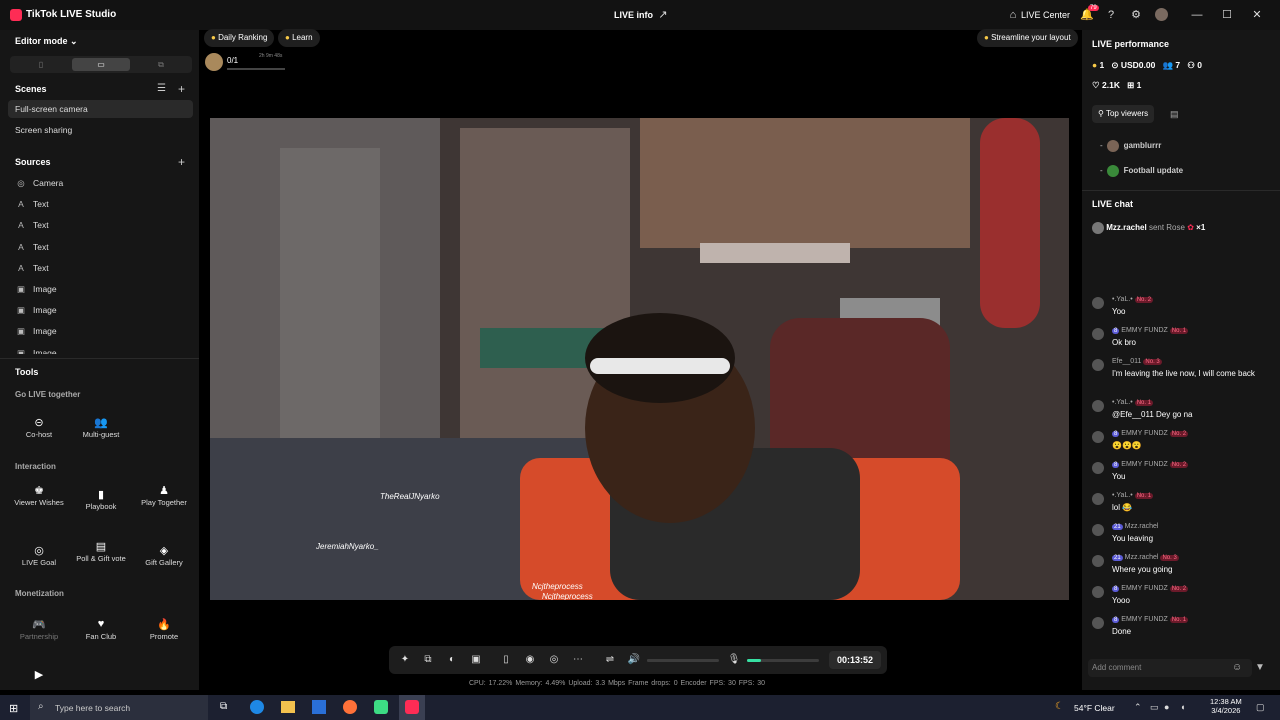 The width and height of the screenshot is (1280, 720). What do you see at coordinates (683, 660) in the screenshot?
I see `volume-slider` at bounding box center [683, 660].